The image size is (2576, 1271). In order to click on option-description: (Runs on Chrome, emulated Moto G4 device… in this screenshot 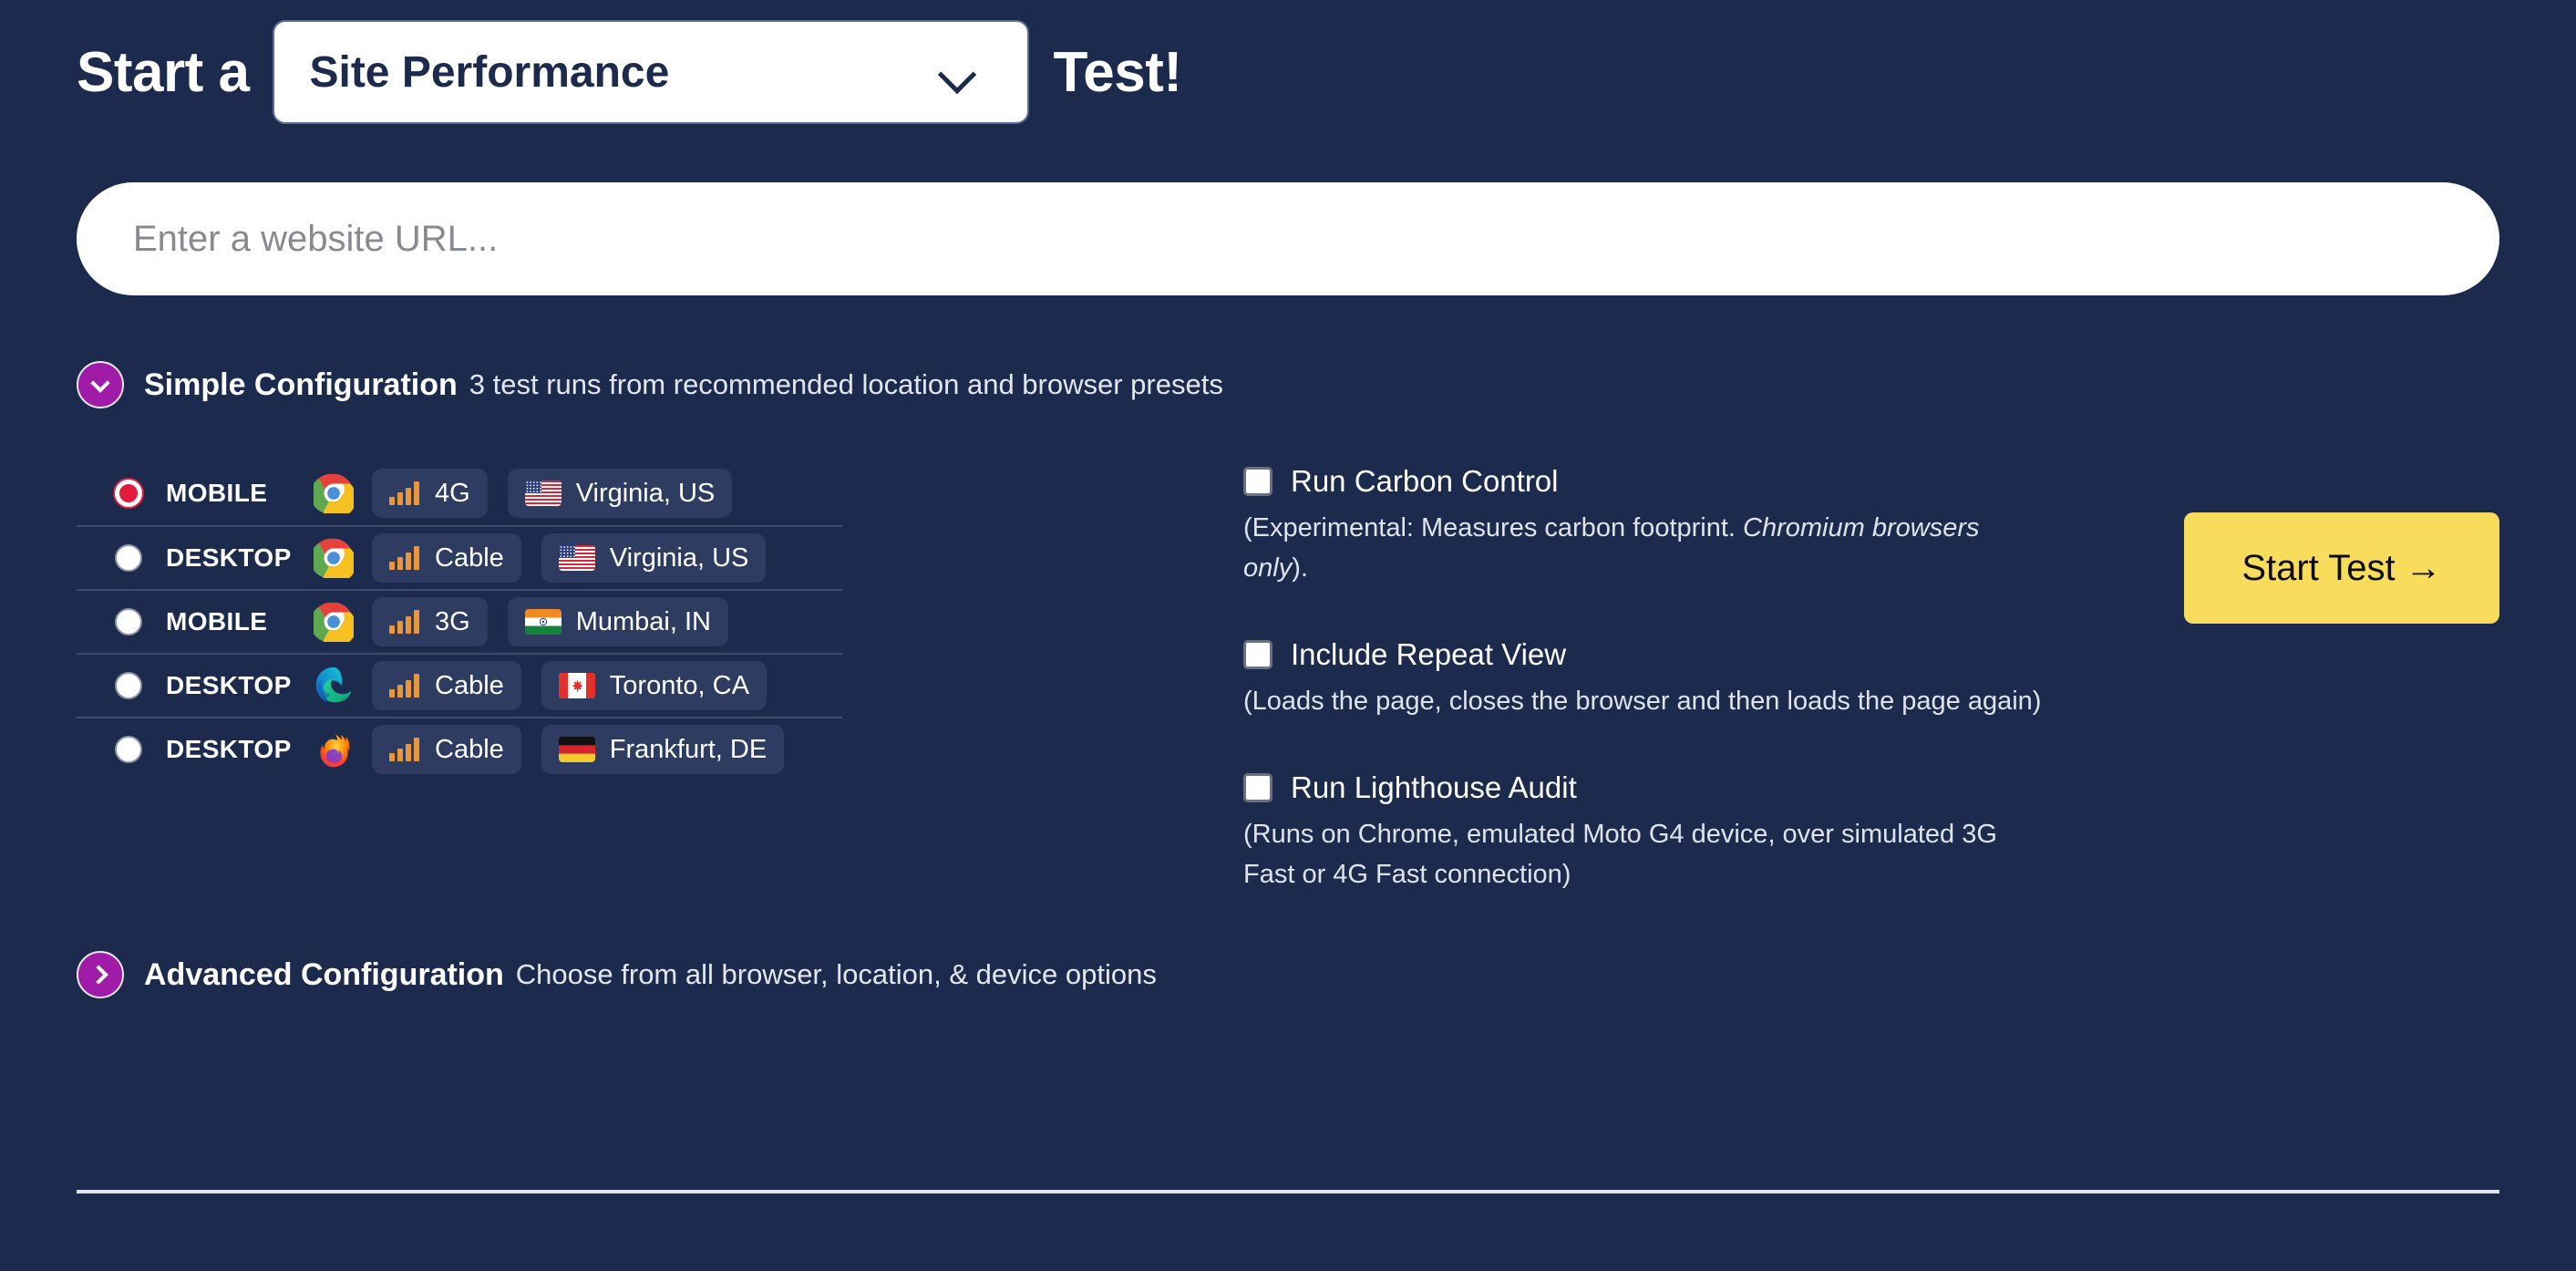, I will do `click(1644, 854)`.